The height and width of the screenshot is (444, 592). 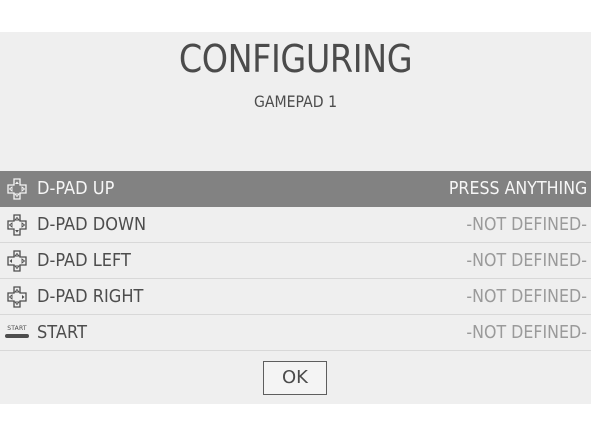 I want to click on dialog-subtitle: GAMEPAD 1, so click(x=295, y=101).